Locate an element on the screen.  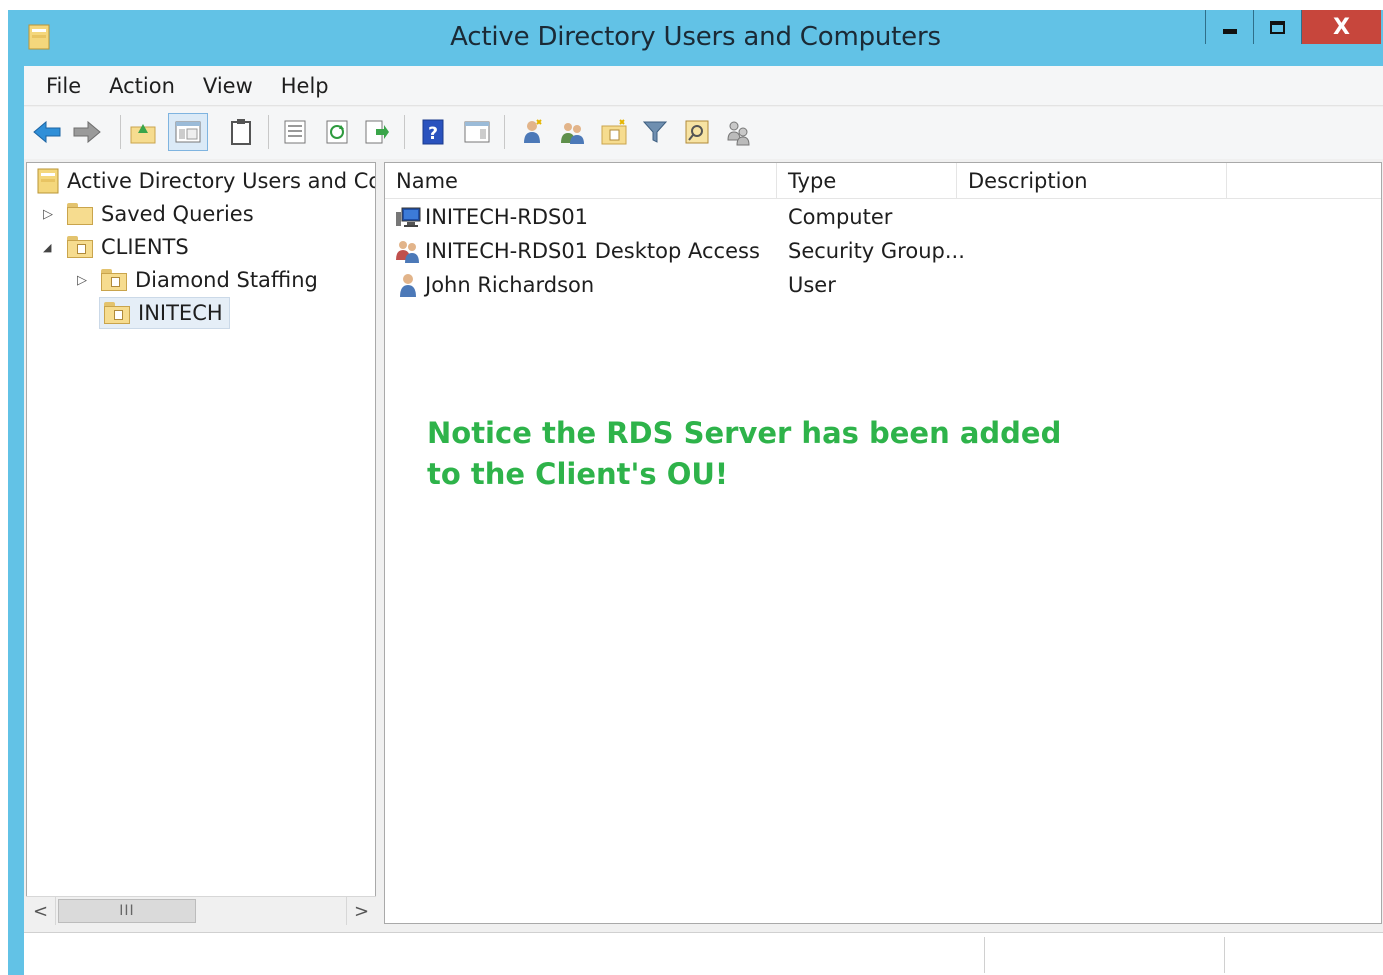
folder-icon is located at coordinates (80, 214).